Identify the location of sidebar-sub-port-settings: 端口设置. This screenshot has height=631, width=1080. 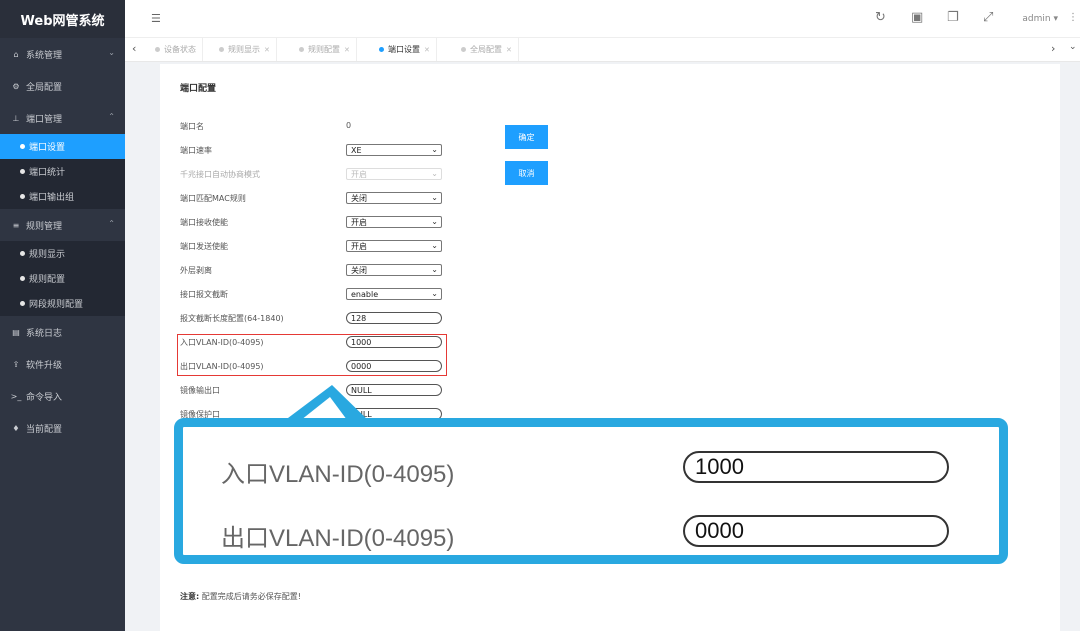
(62, 146).